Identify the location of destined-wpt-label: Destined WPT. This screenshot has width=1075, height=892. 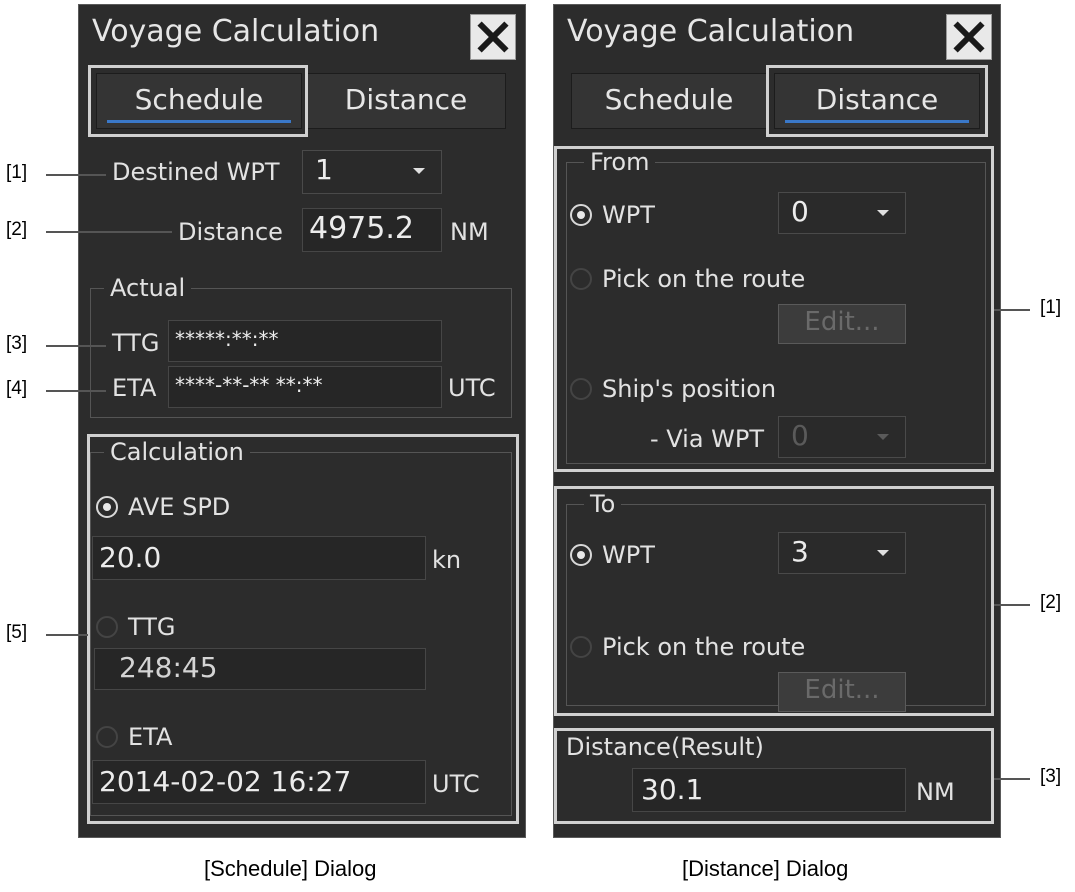
(196, 172).